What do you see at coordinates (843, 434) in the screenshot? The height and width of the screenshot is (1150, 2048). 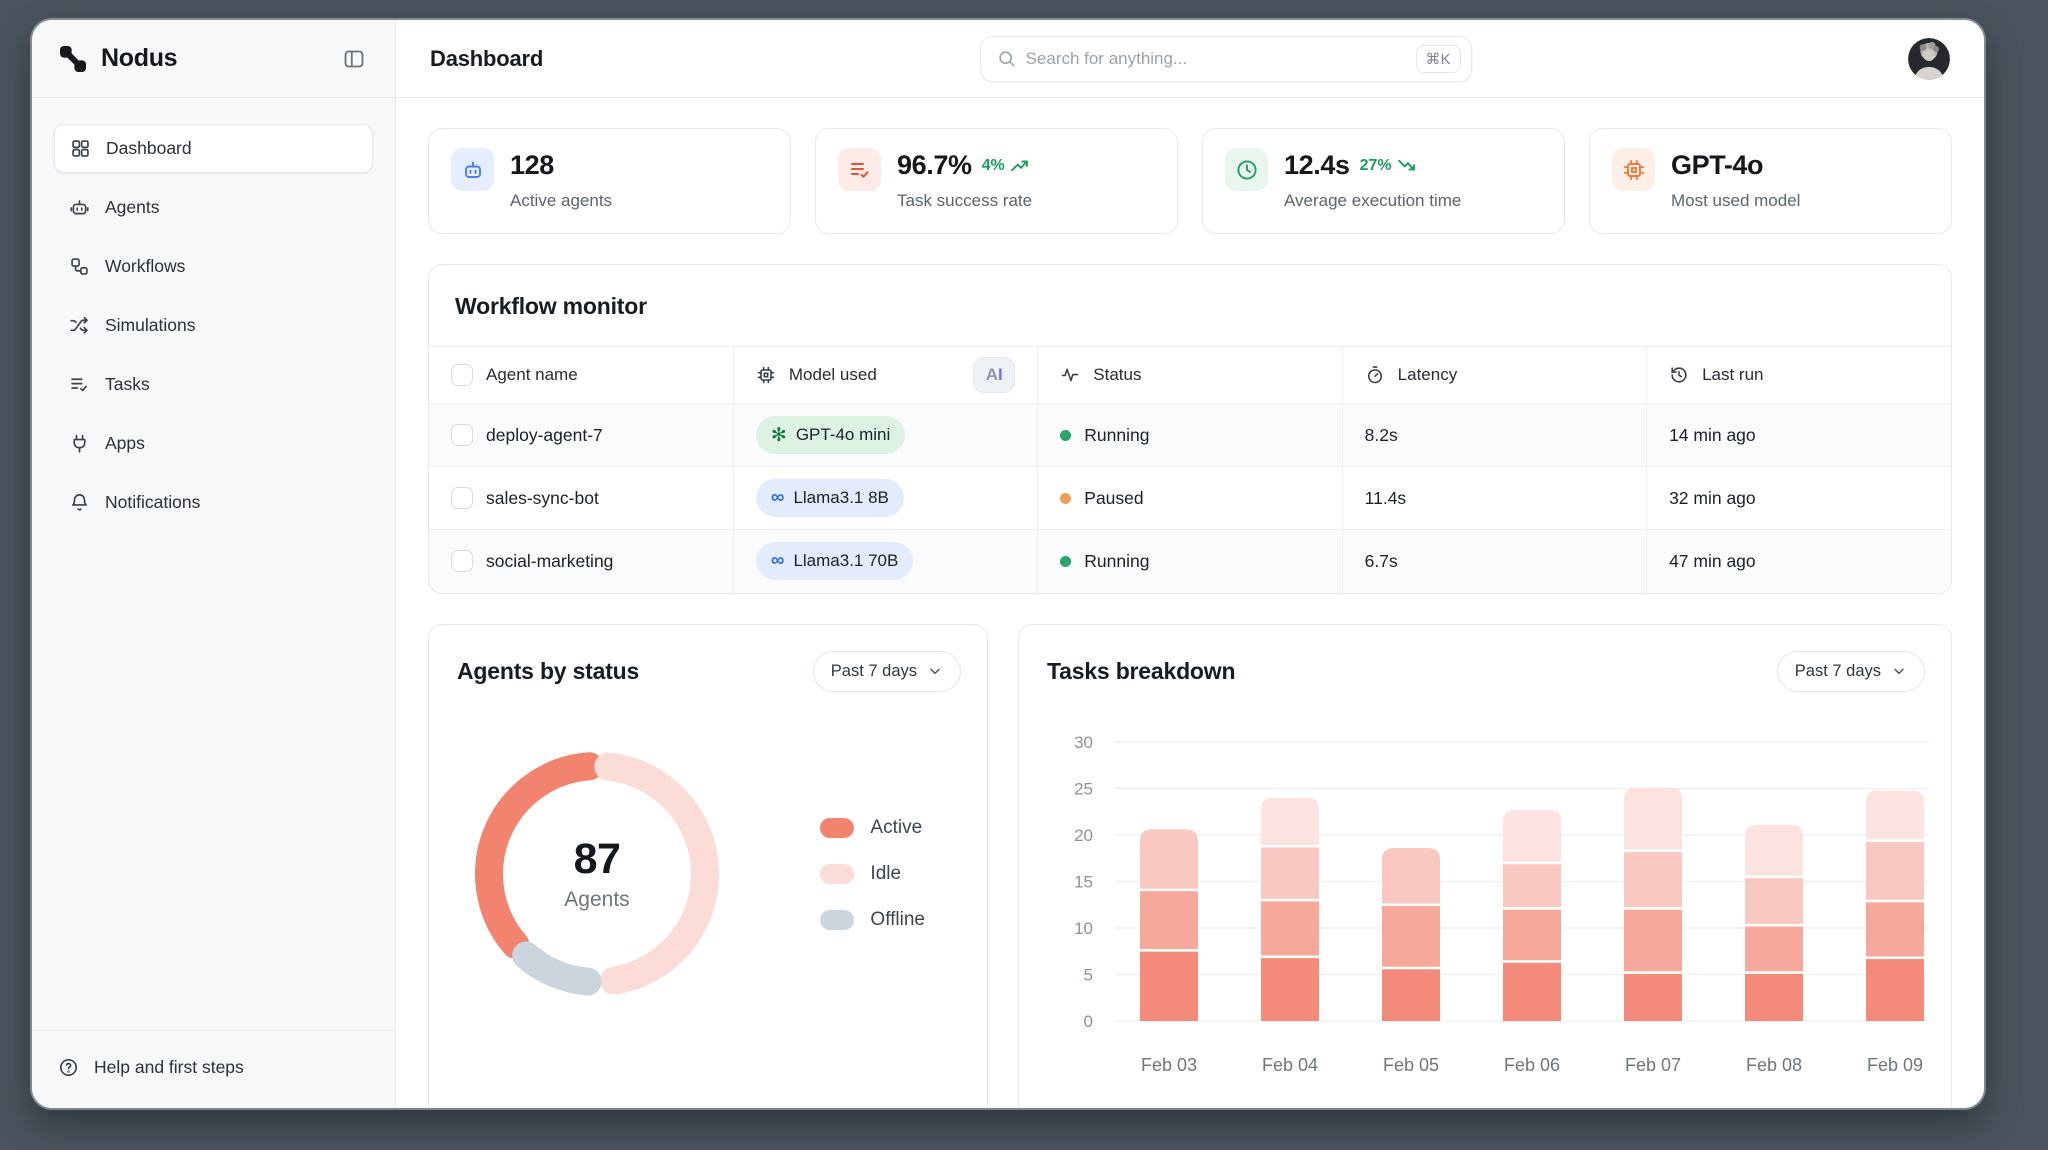 I see `model-name: GPT-4o mini` at bounding box center [843, 434].